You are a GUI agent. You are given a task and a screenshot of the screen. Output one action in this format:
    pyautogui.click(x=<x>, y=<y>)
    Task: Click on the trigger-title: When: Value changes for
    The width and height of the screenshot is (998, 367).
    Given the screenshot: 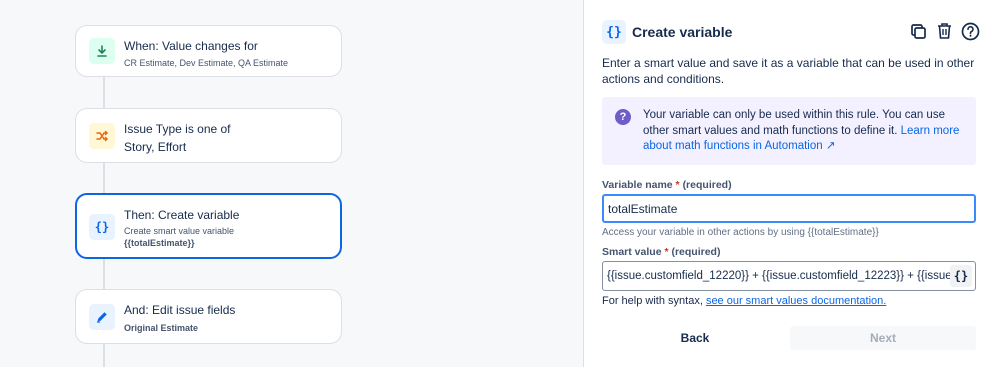 What is the action you would take?
    pyautogui.click(x=191, y=46)
    